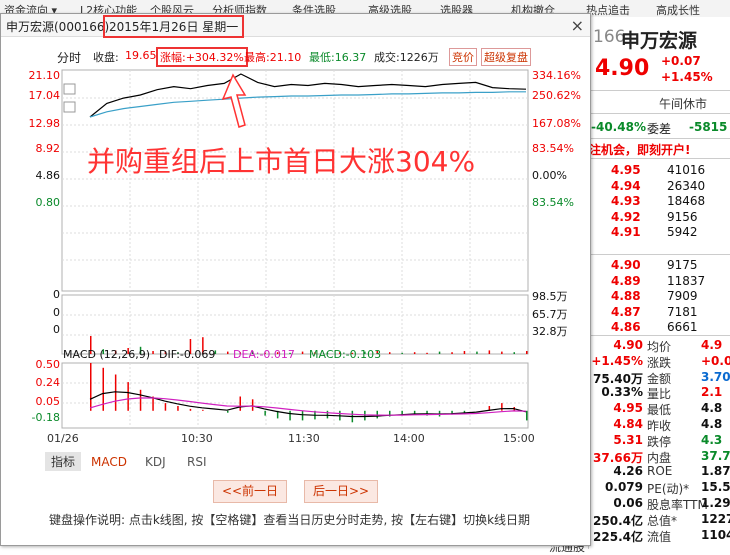  Describe the element at coordinates (659, 297) in the screenshot. I see `order-level-row: 4.88 7909` at that location.